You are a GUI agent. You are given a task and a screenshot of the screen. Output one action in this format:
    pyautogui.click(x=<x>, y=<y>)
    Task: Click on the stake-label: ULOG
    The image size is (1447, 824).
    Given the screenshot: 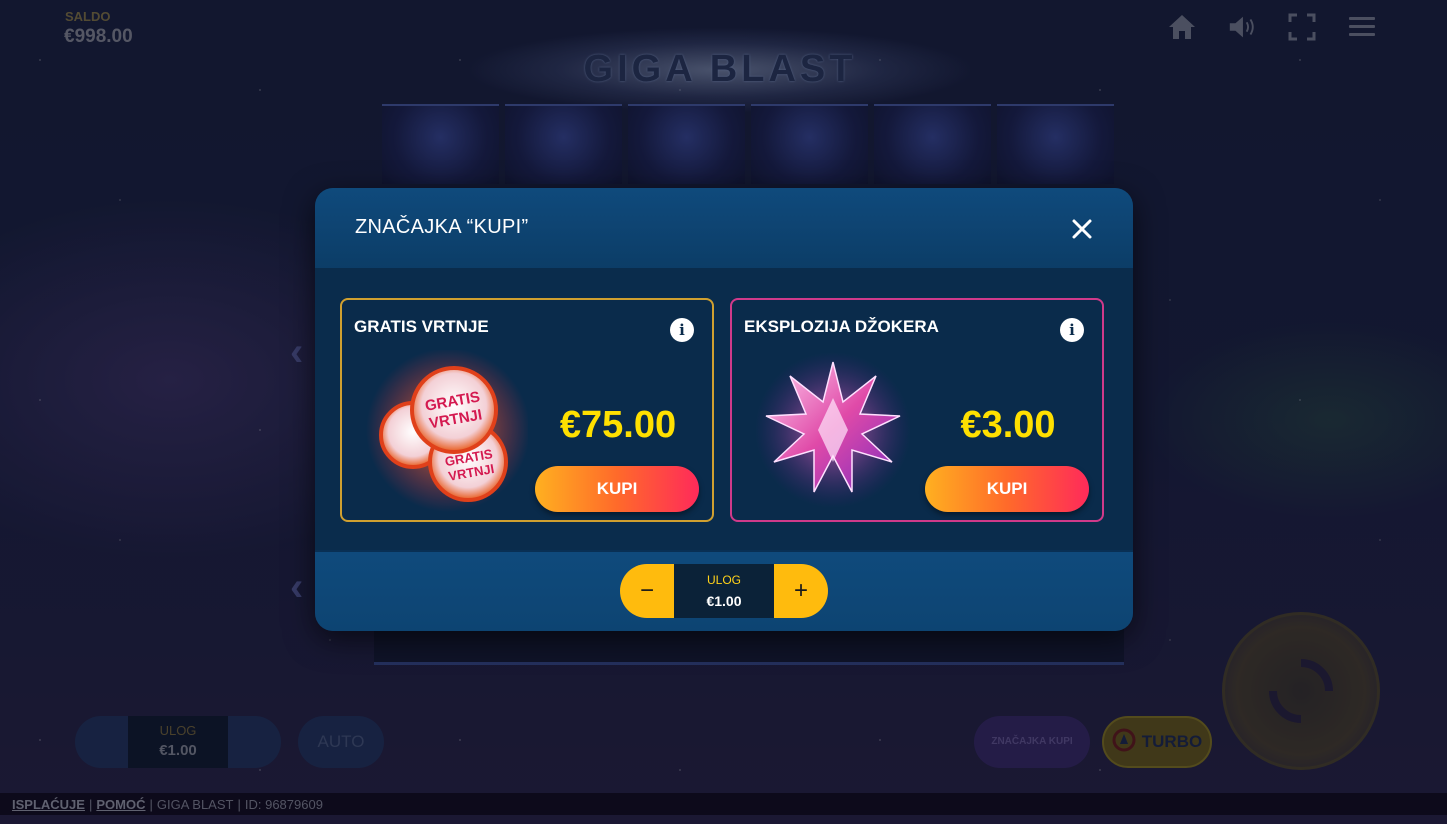 What is the action you would take?
    pyautogui.click(x=723, y=580)
    